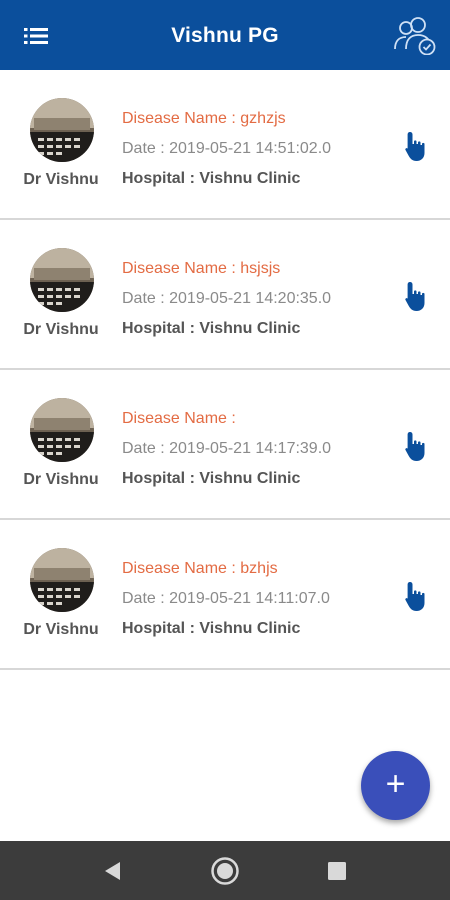 Image resolution: width=450 pixels, height=900 pixels. Describe the element at coordinates (226, 598) in the screenshot. I see `record-date: Date : 2019-05-21 14:11:07.0` at that location.